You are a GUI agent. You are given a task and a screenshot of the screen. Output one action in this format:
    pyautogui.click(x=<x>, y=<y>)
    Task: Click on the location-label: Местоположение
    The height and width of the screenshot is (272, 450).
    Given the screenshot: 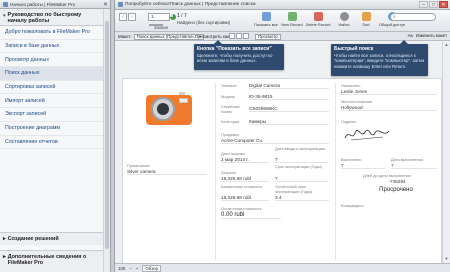 What is the action you would take?
    pyautogui.click(x=357, y=101)
    